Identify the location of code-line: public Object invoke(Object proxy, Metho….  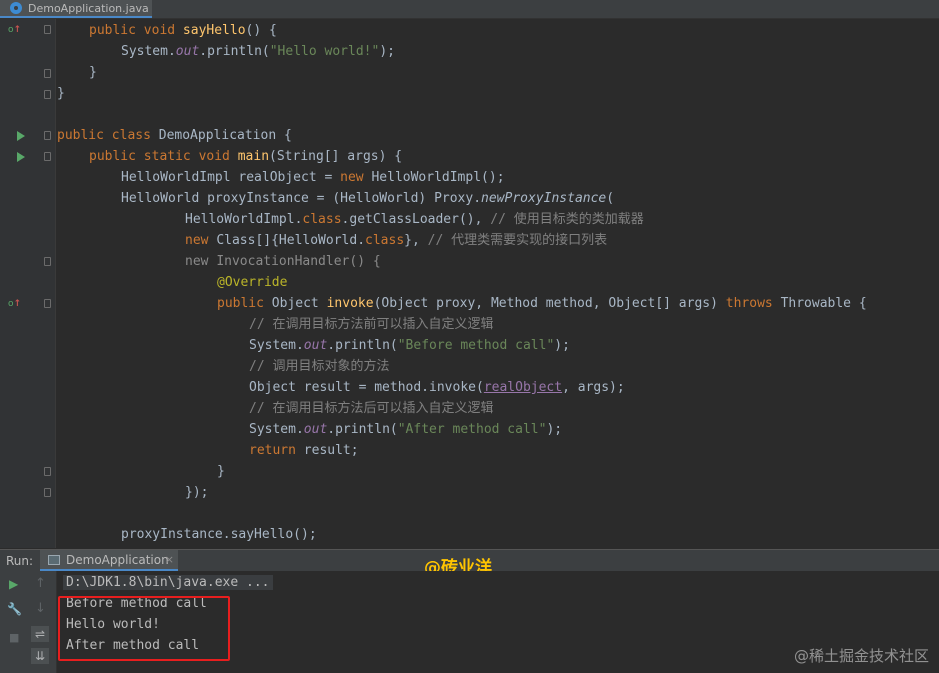
(542, 303).